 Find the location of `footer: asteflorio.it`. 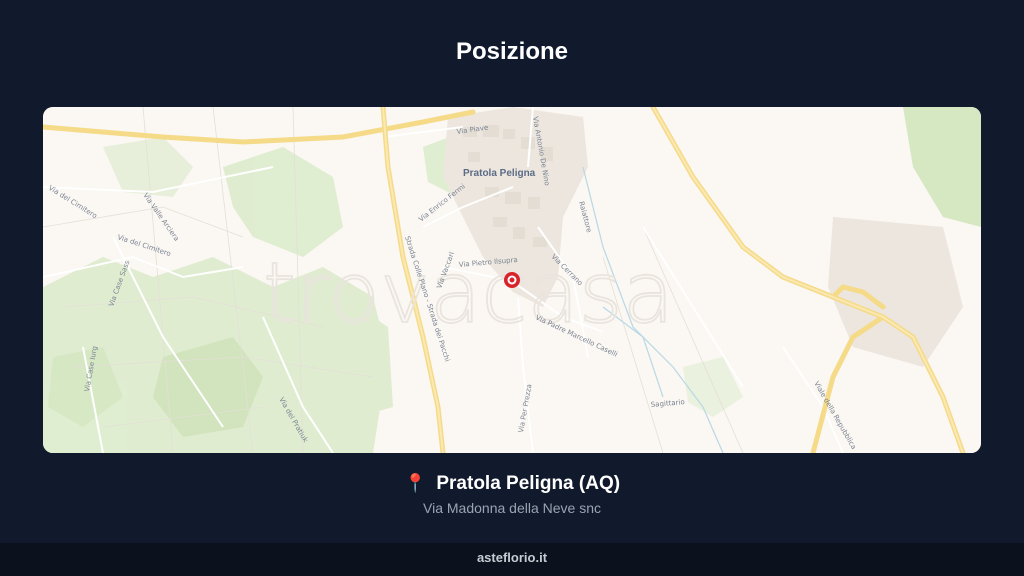

footer: asteflorio.it is located at coordinates (512, 559).